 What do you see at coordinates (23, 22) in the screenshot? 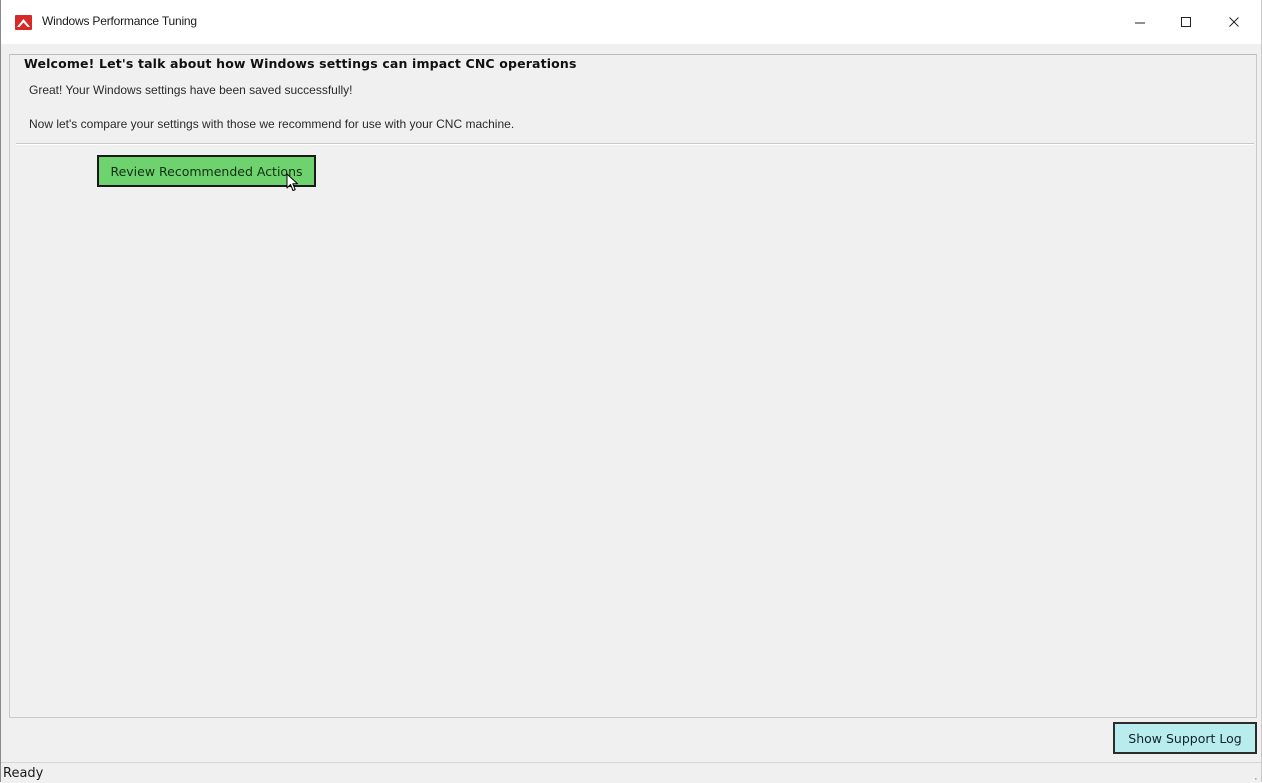
I see `app-logo-icon` at bounding box center [23, 22].